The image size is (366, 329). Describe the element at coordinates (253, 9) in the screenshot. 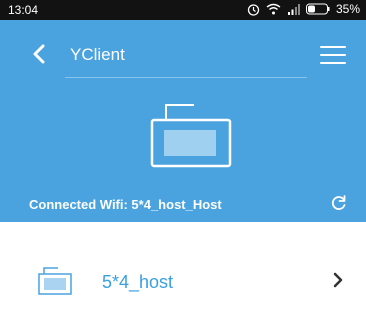

I see `alarm-icon` at that location.